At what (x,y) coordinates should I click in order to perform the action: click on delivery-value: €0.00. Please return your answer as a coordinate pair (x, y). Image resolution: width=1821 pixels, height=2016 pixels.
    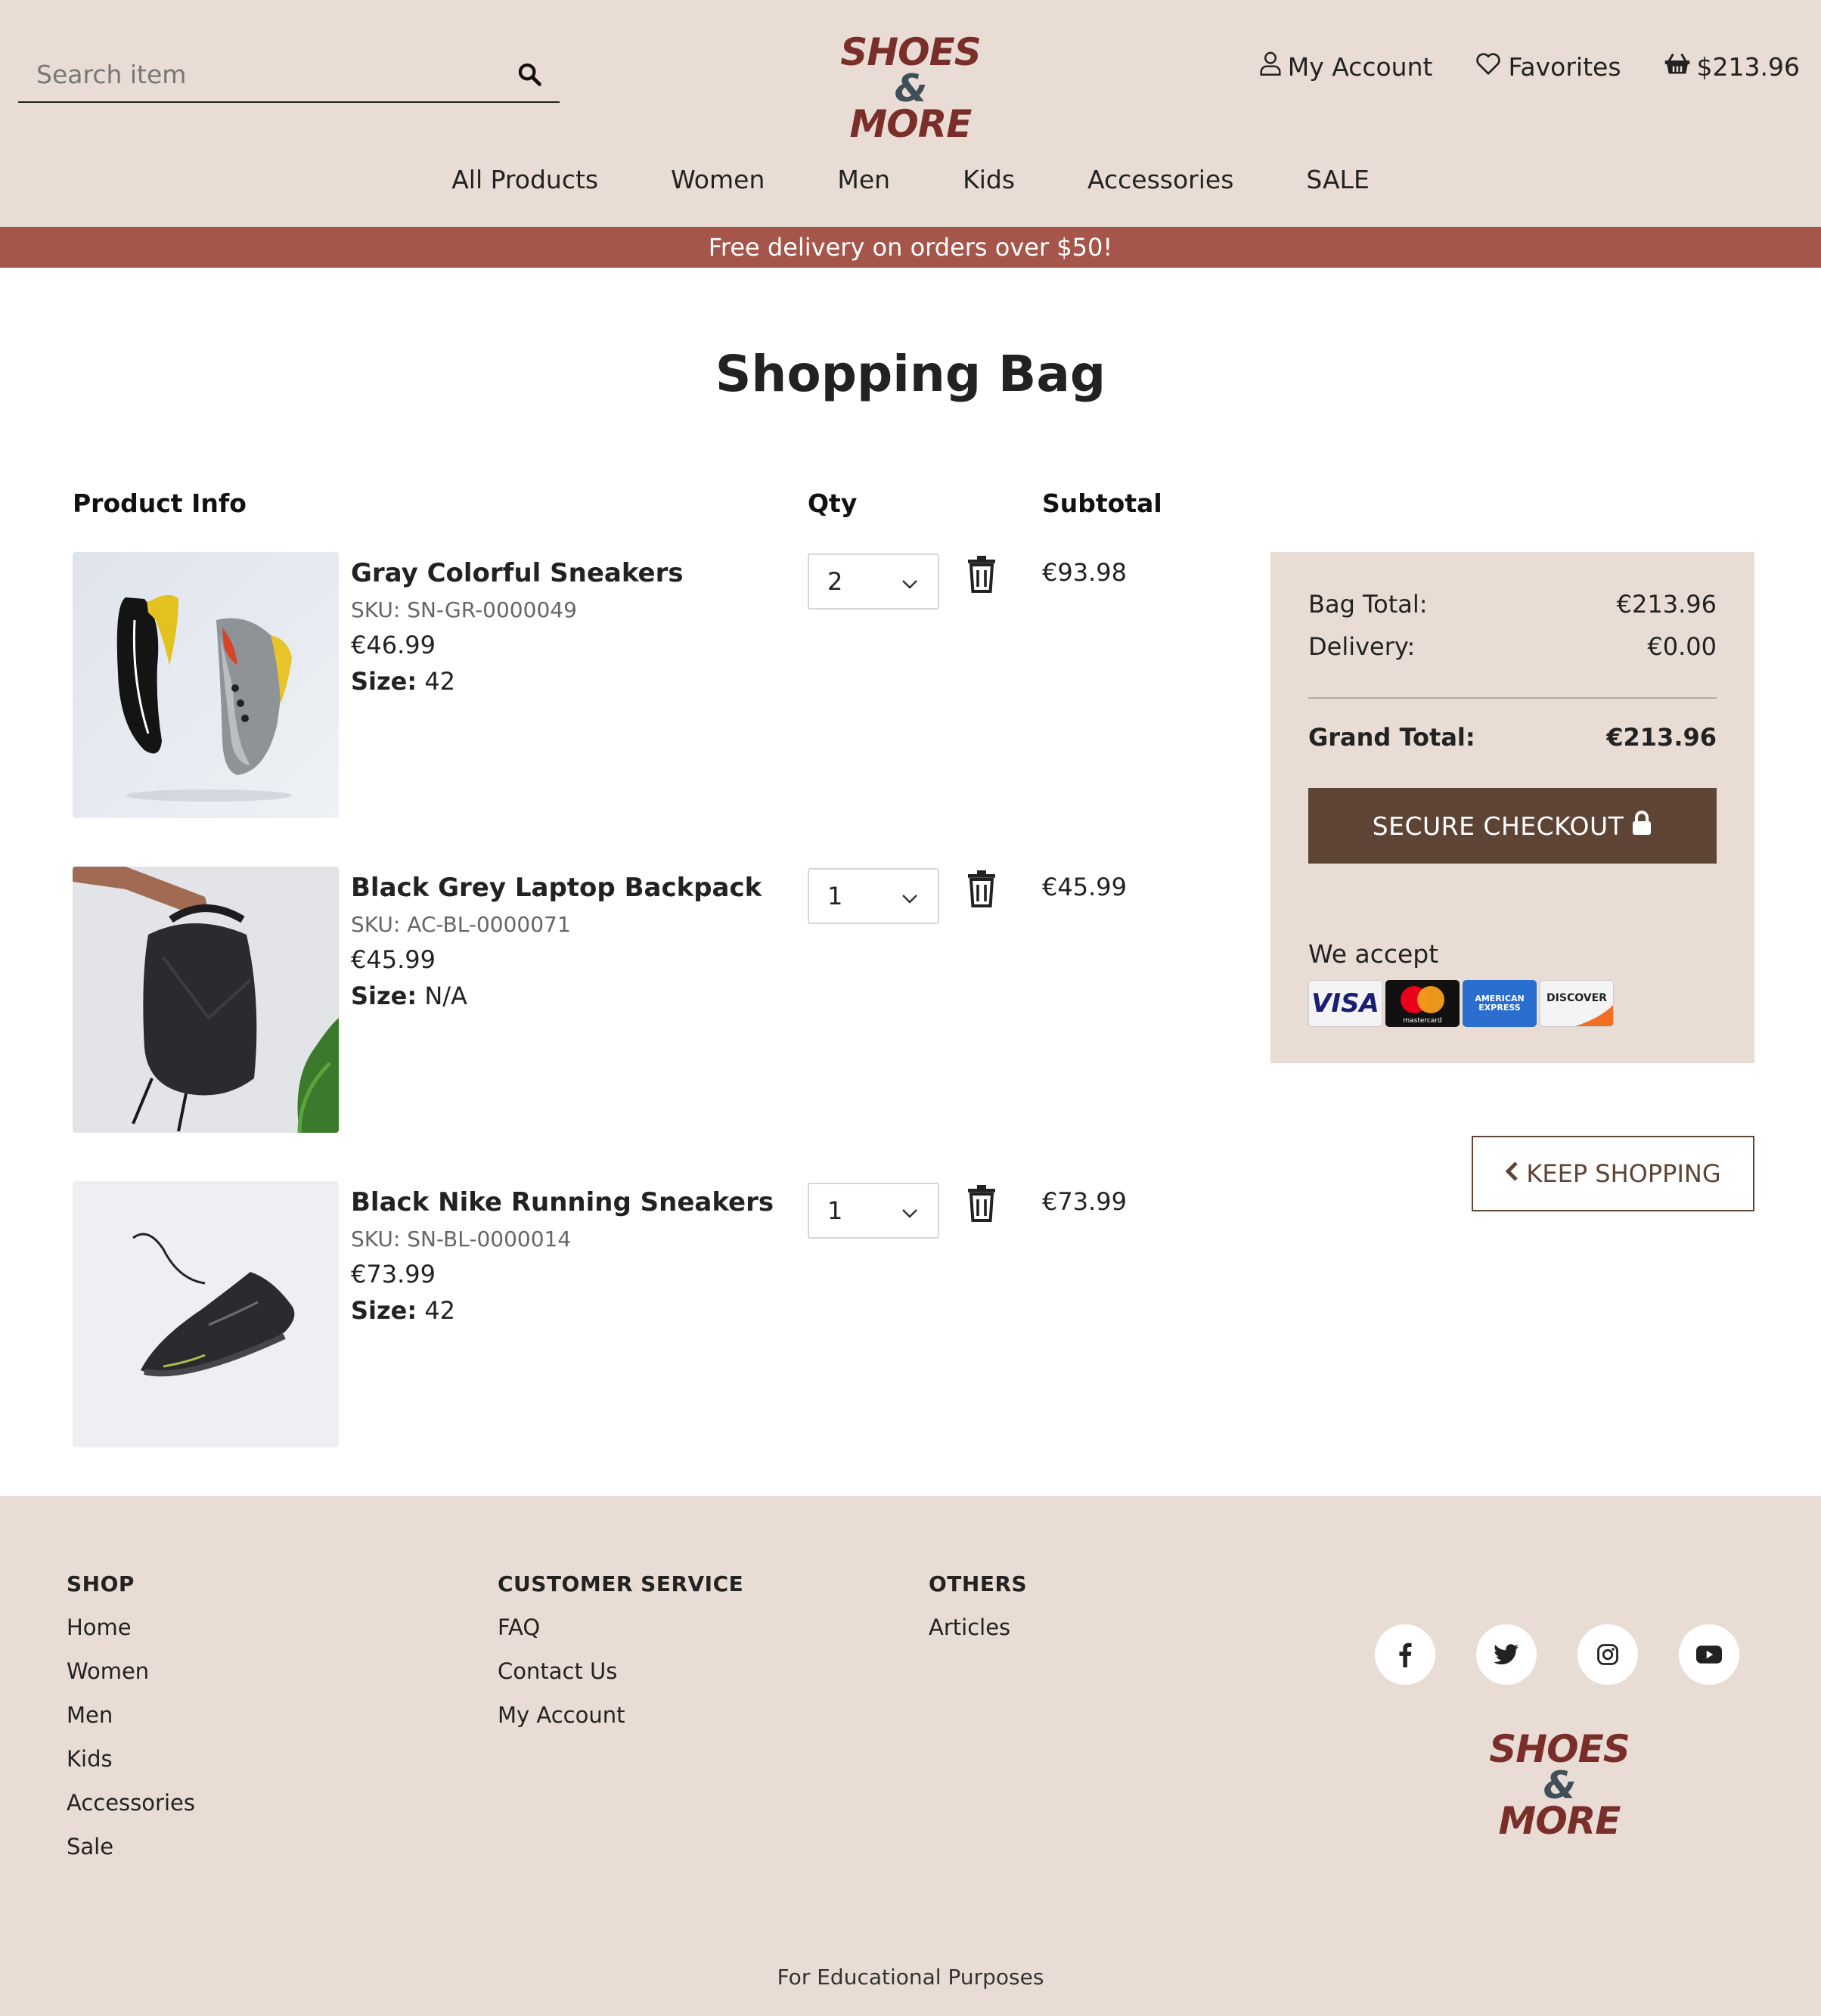
    Looking at the image, I should click on (1682, 646).